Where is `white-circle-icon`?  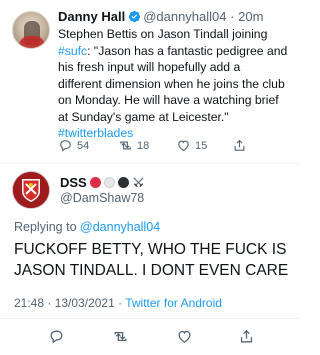
white-circle-icon is located at coordinates (109, 182).